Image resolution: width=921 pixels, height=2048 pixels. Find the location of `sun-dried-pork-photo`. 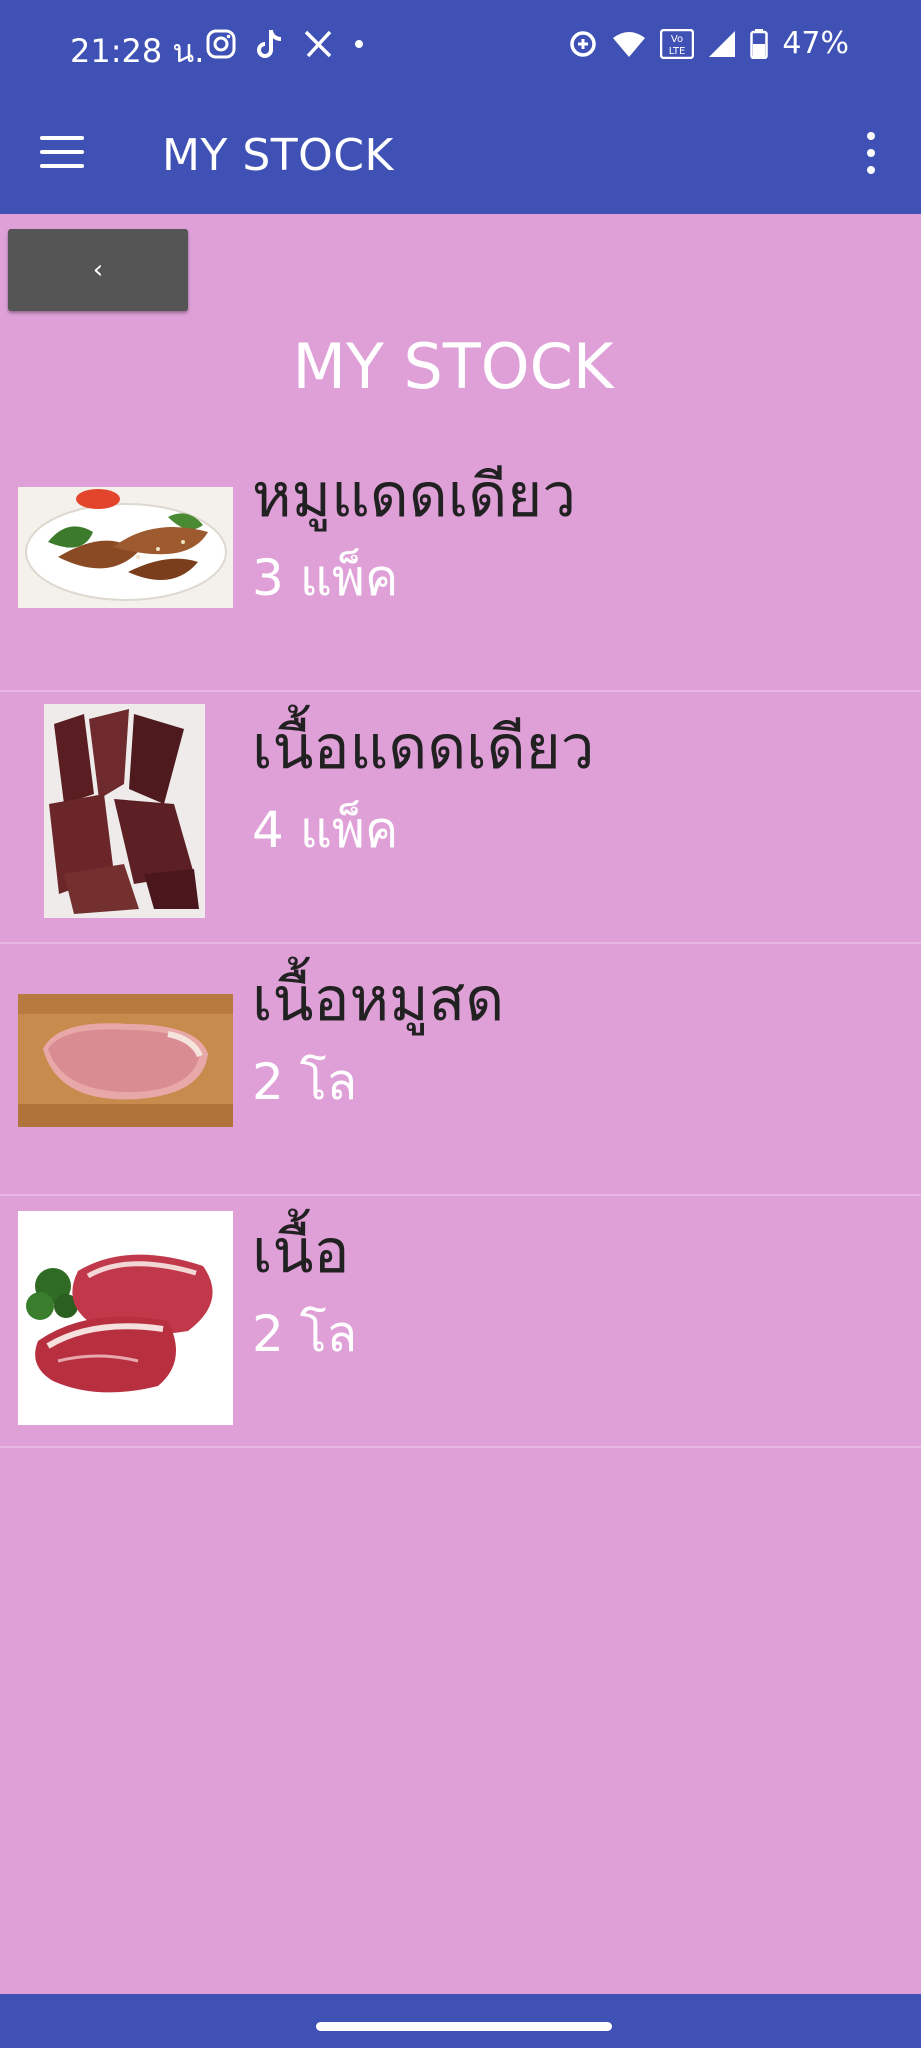

sun-dried-pork-photo is located at coordinates (125, 547).